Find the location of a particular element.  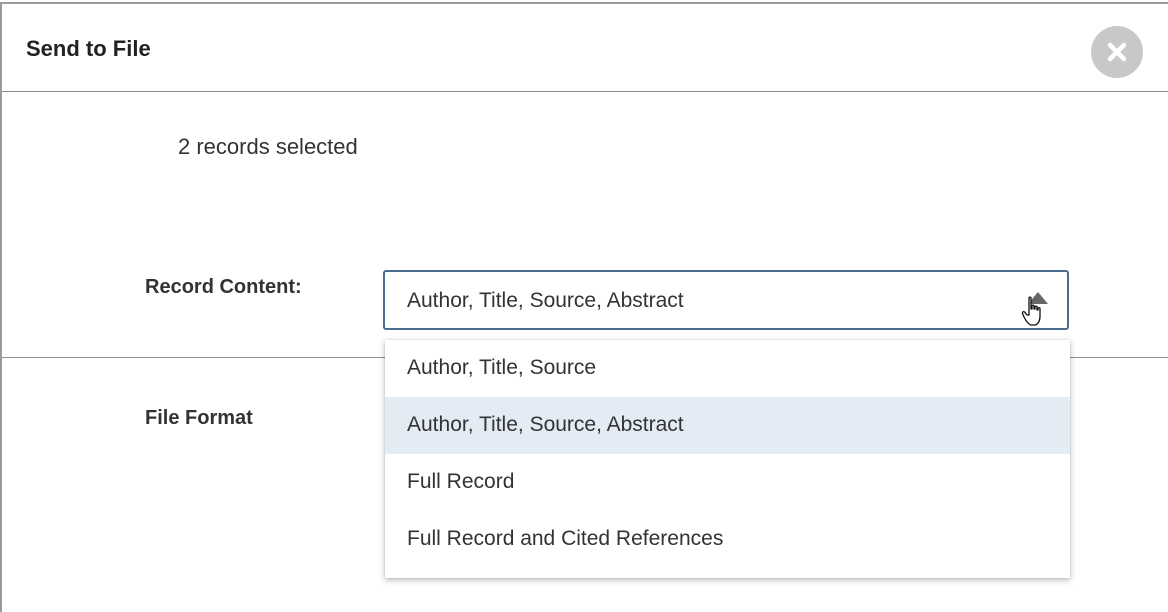

hand-pointer-icon is located at coordinates (1031, 311).